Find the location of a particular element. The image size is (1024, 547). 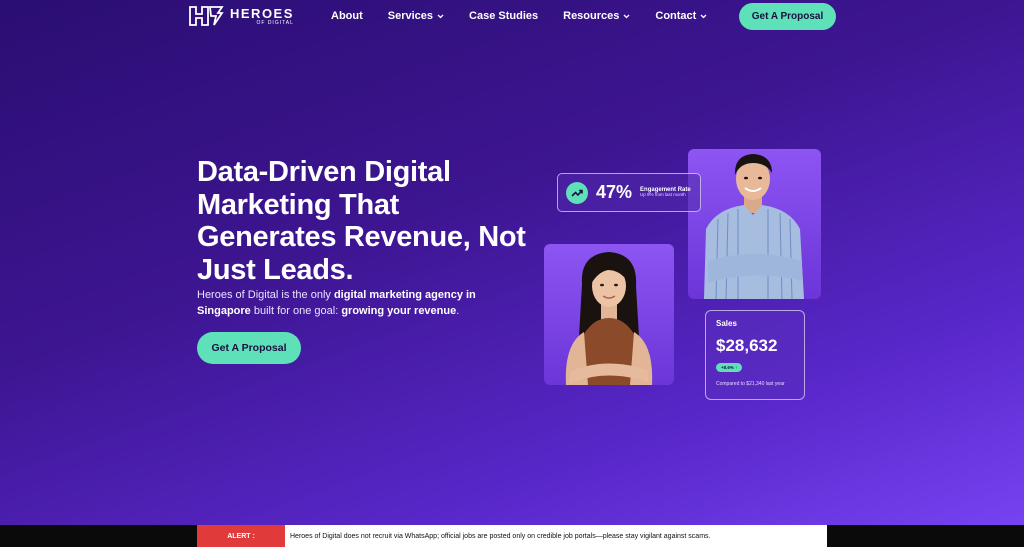

nav-case-studies: Case Studies is located at coordinates (503, 16).